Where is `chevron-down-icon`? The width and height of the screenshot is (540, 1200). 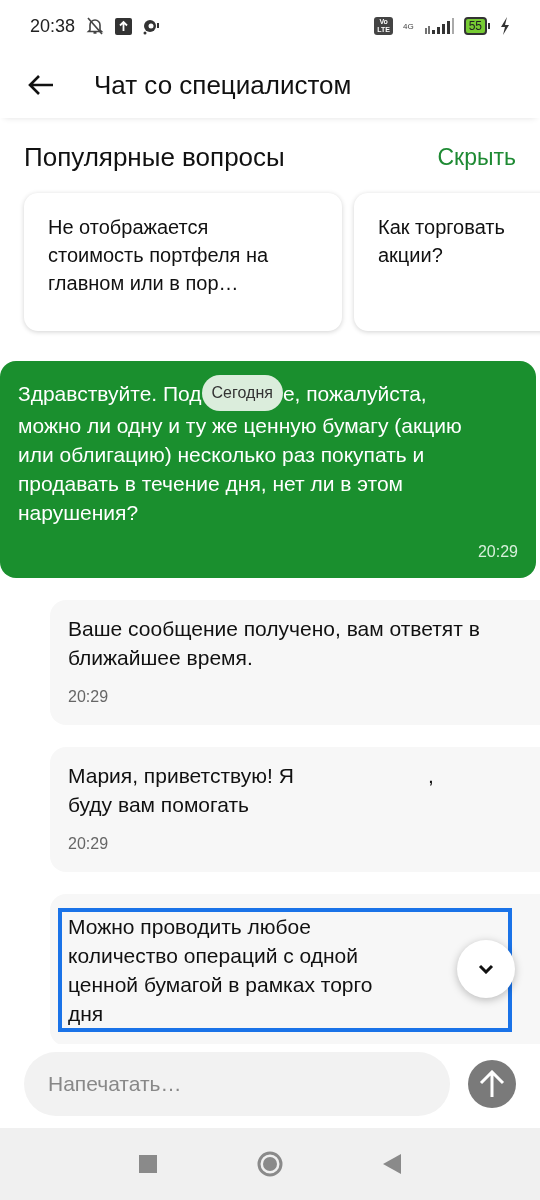 chevron-down-icon is located at coordinates (486, 969).